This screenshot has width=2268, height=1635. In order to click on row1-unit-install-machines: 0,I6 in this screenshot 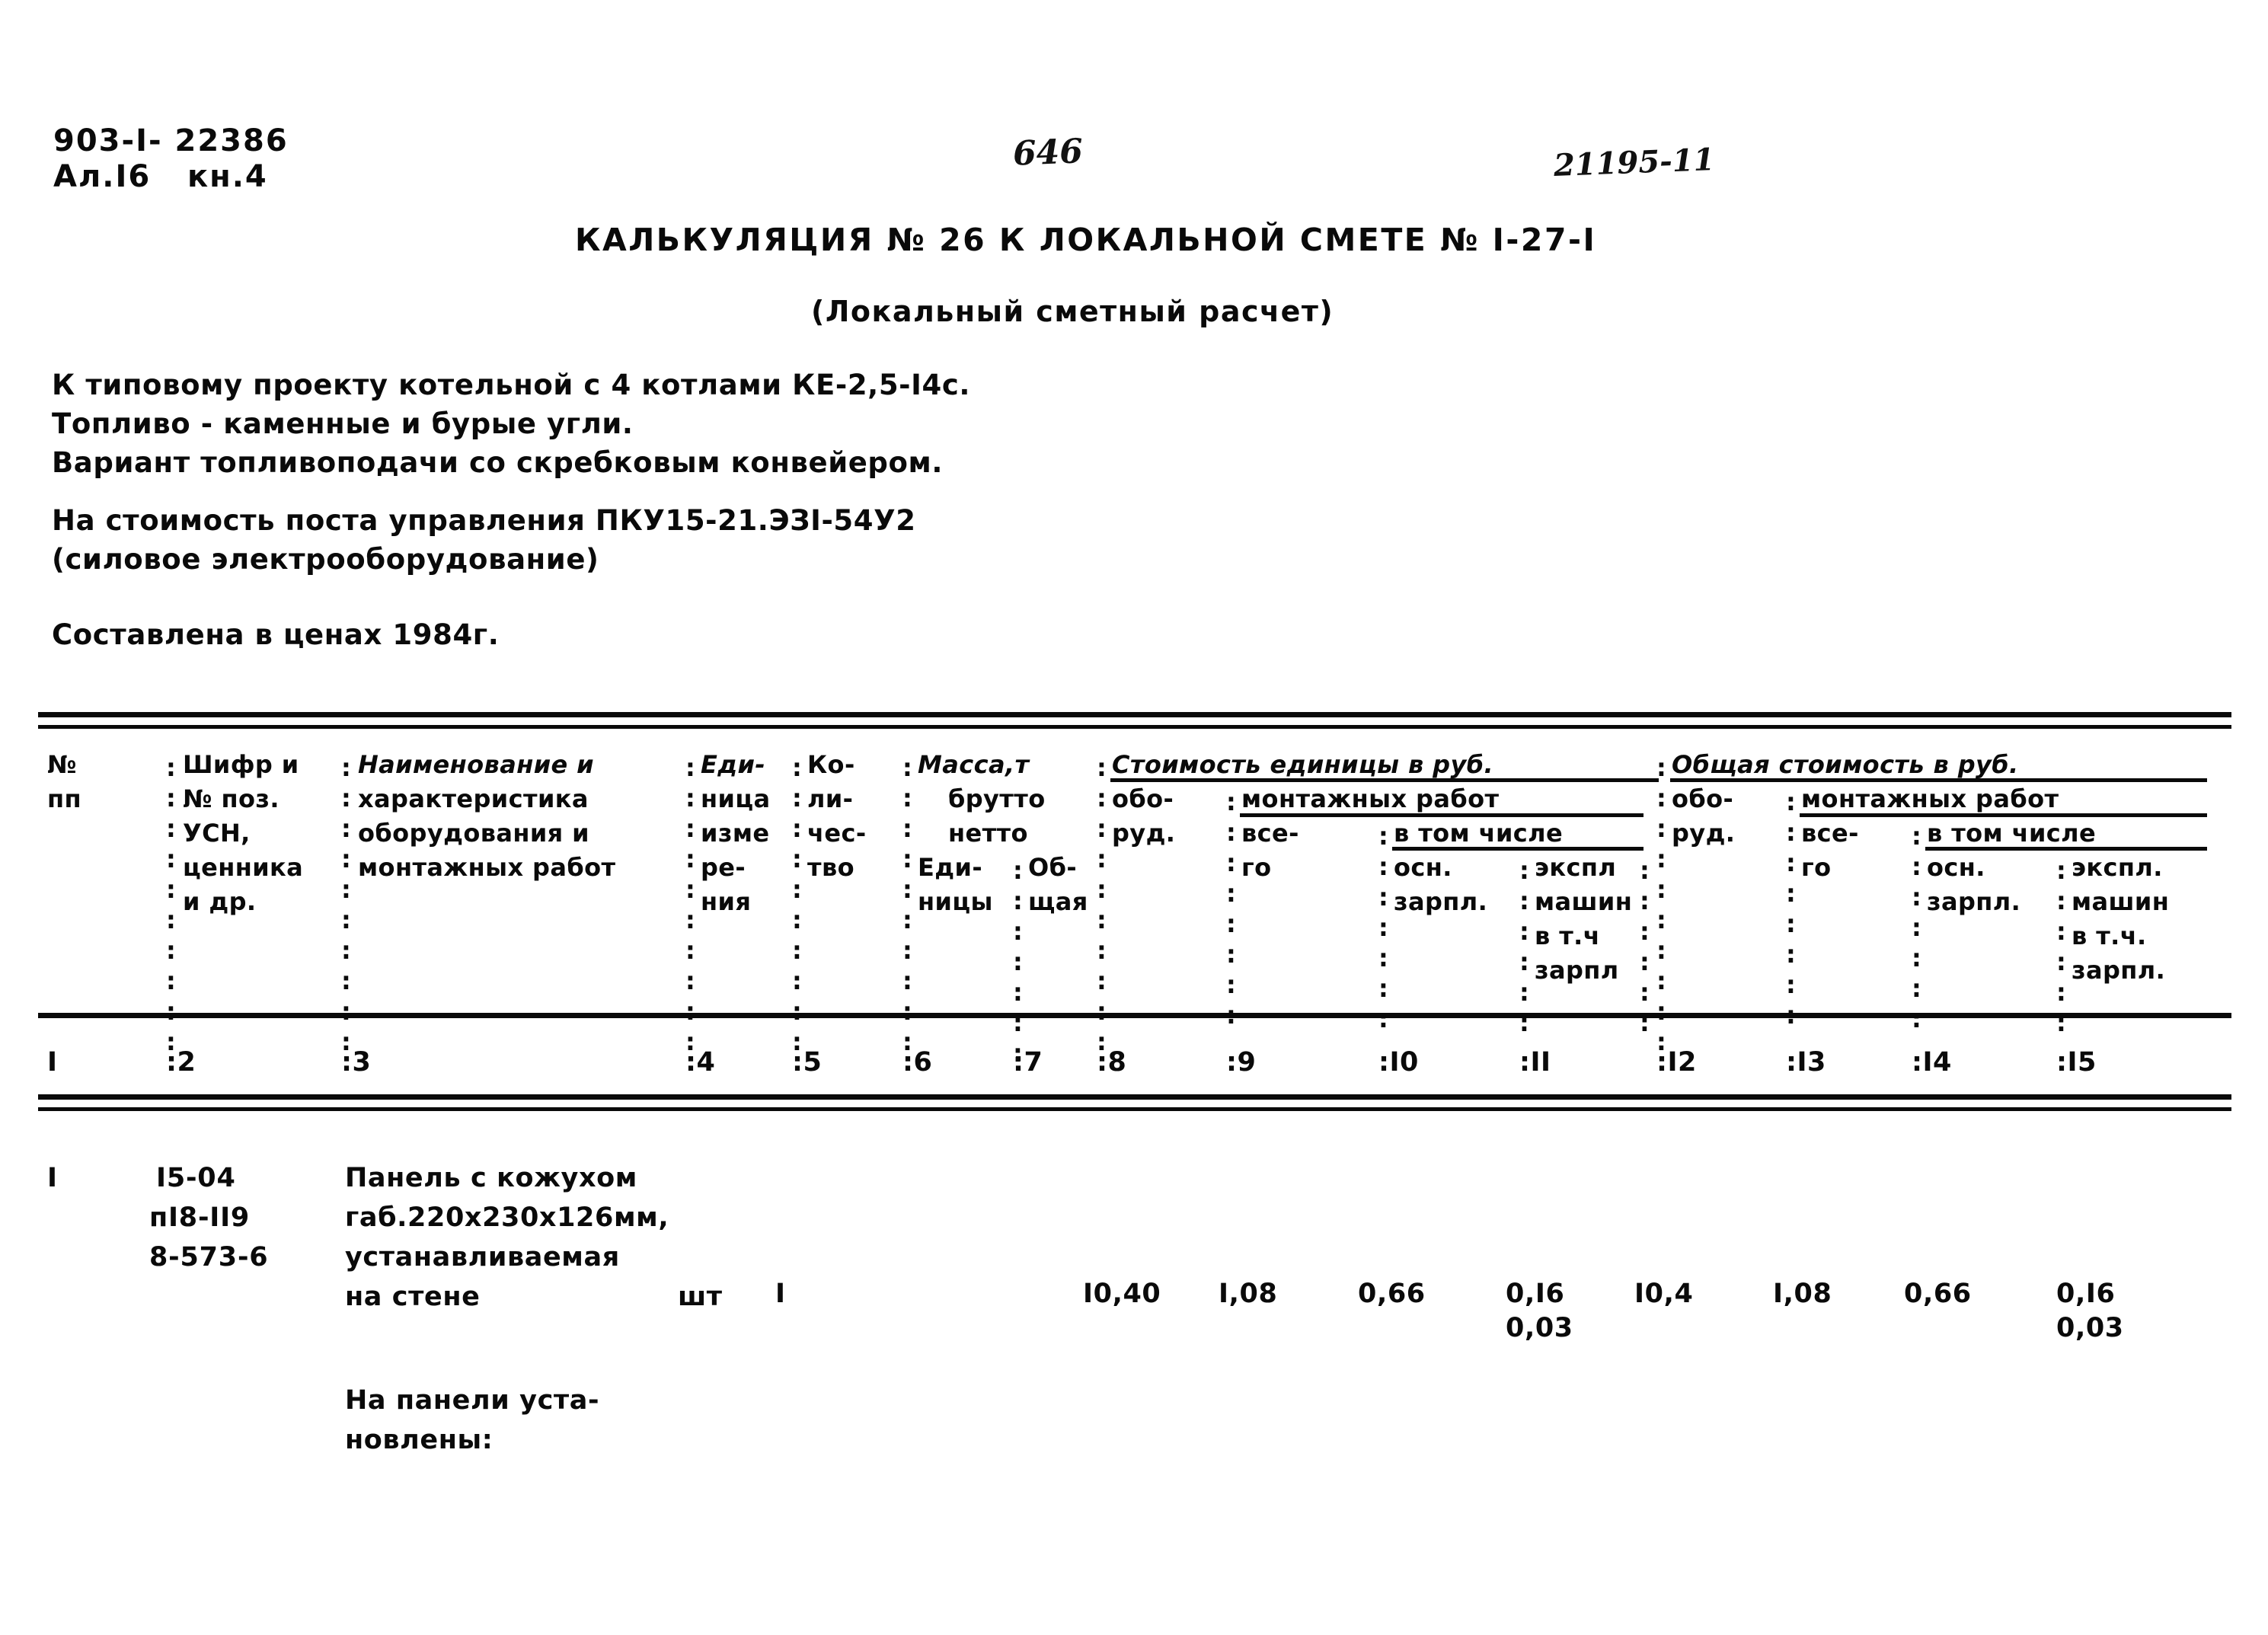, I will do `click(1535, 1294)`.